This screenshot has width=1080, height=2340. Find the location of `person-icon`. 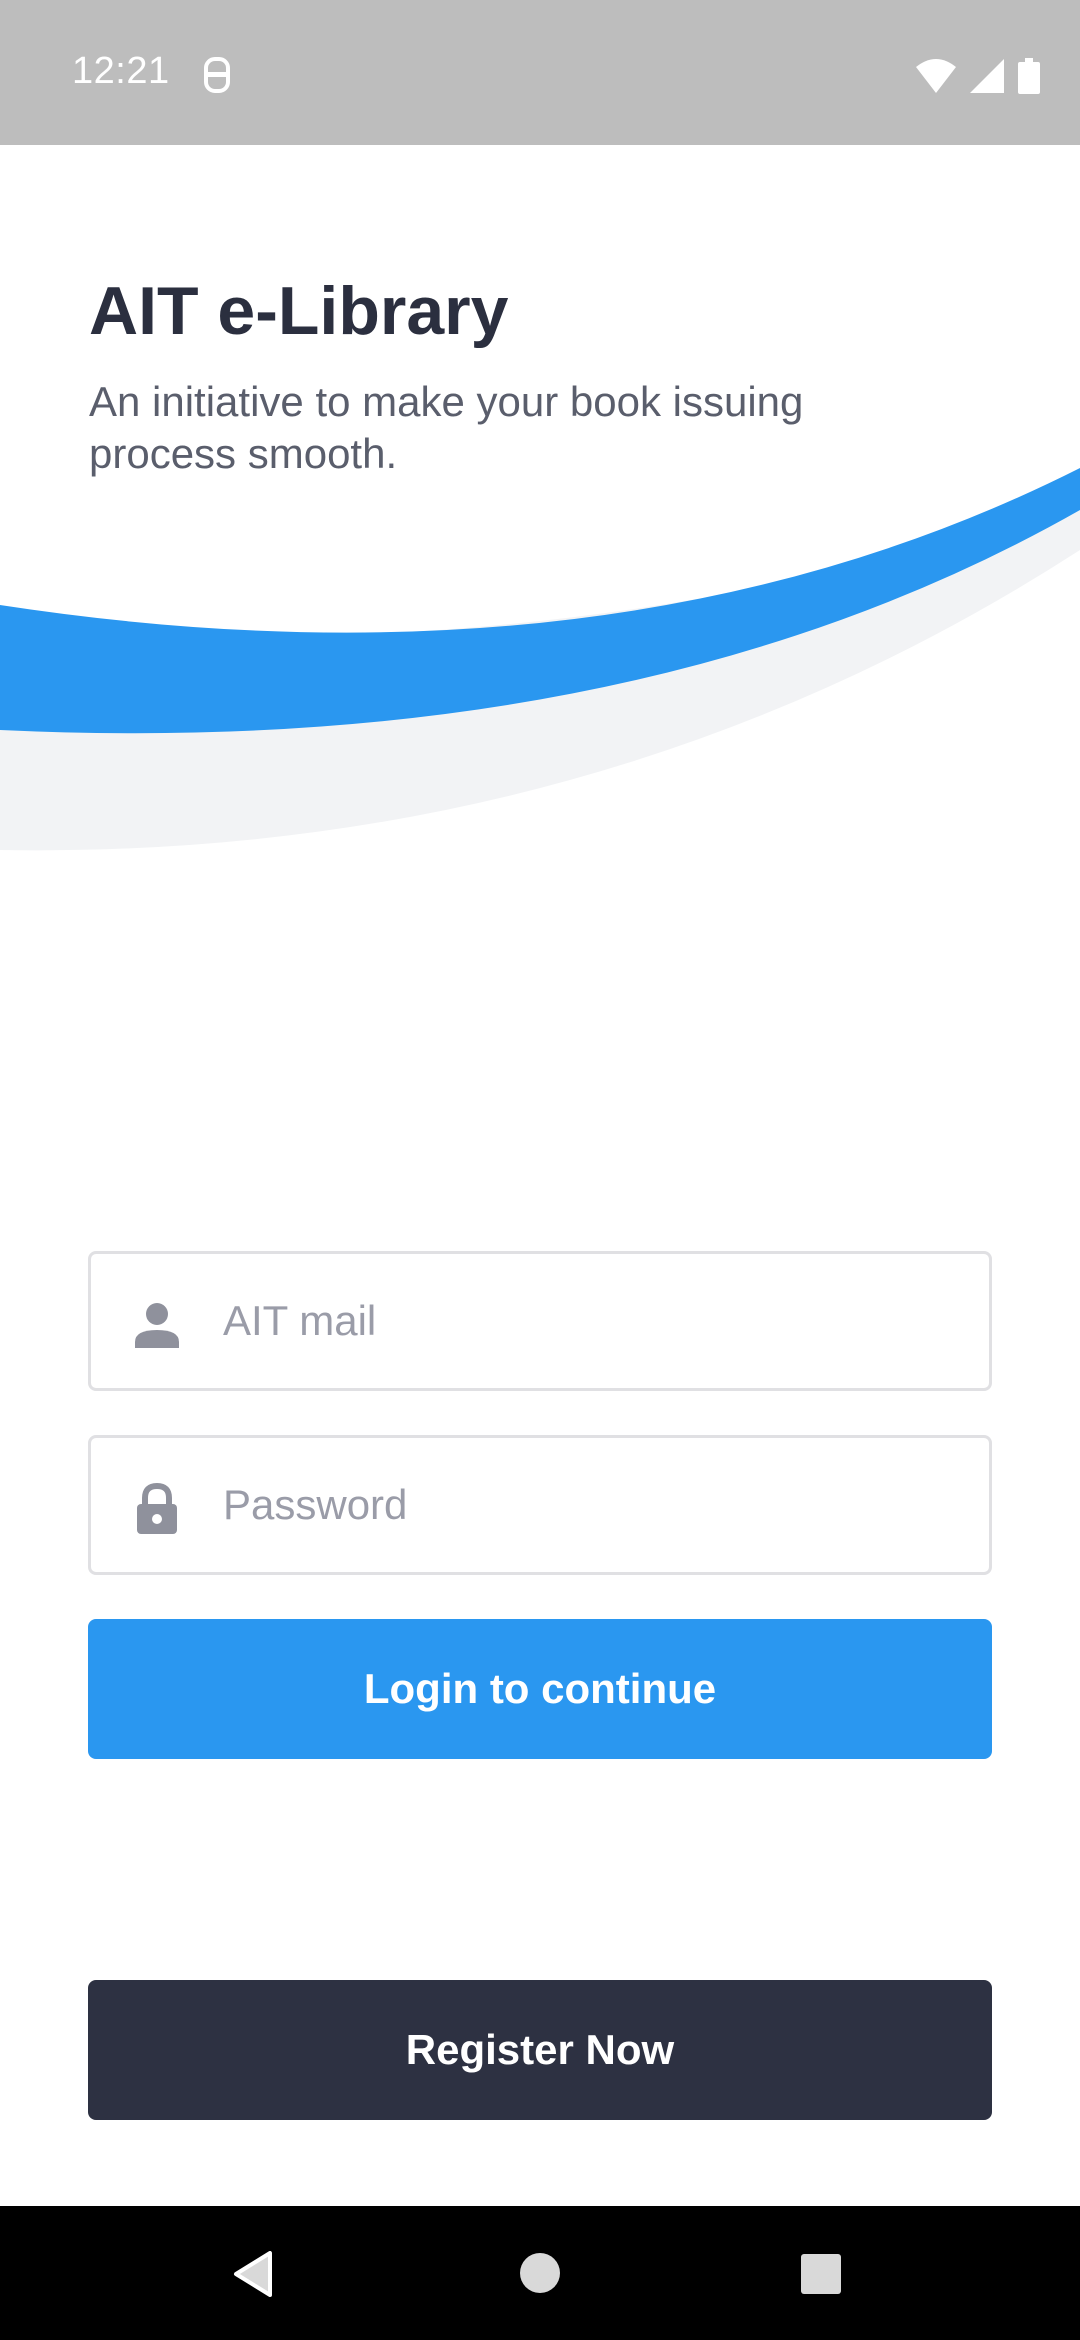

person-icon is located at coordinates (157, 1324).